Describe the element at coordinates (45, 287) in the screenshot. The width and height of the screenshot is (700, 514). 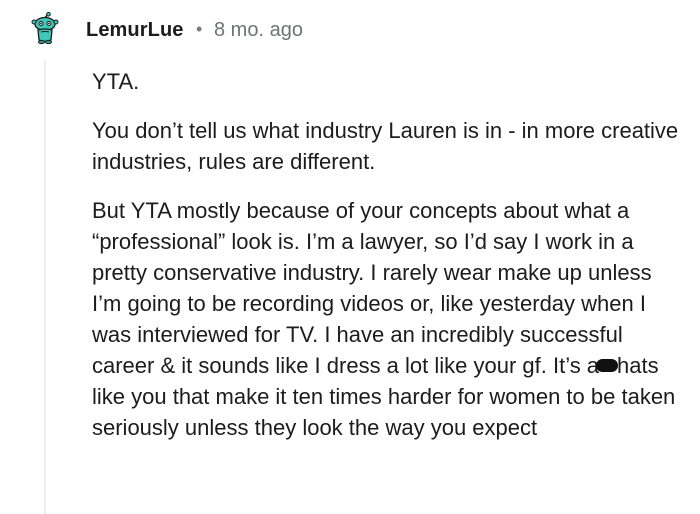
I see `thread-collapse-line` at that location.